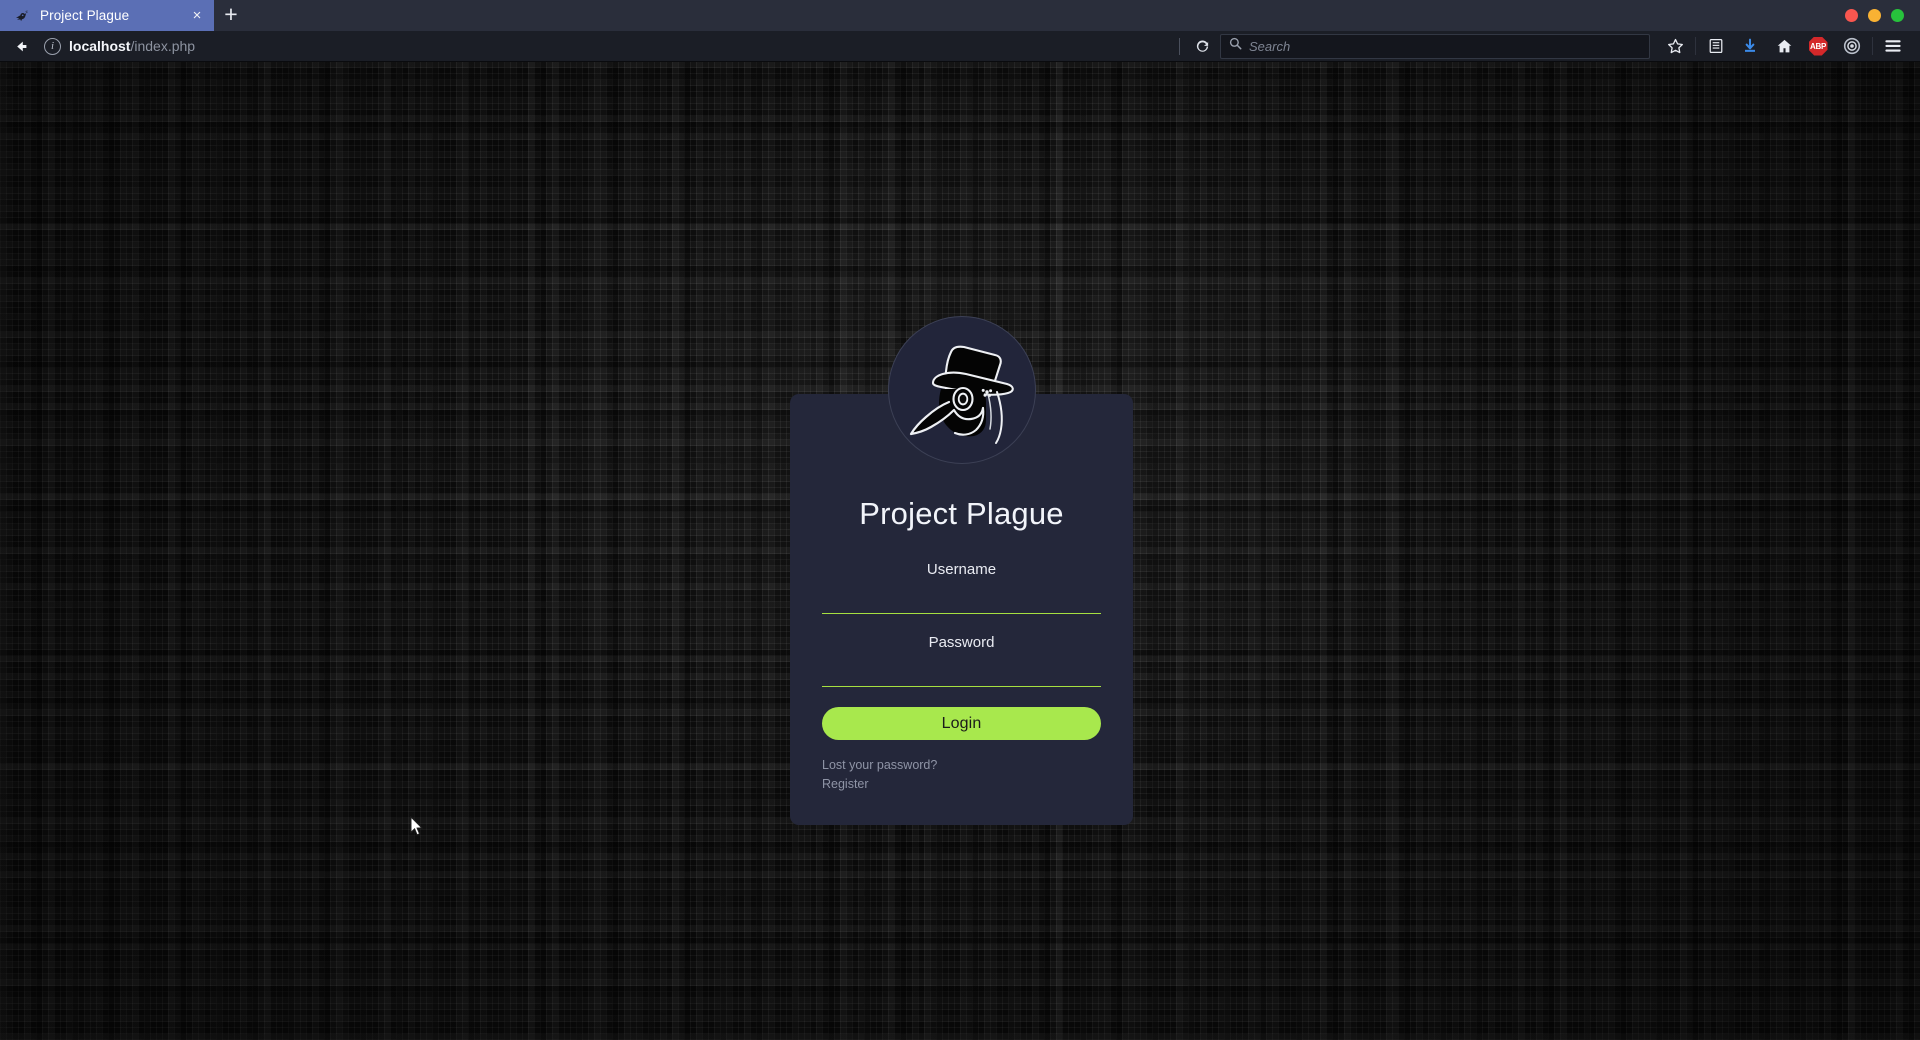 This screenshot has width=1920, height=1040. Describe the element at coordinates (1852, 46) in the screenshot. I see `privacy-badger-icon` at that location.